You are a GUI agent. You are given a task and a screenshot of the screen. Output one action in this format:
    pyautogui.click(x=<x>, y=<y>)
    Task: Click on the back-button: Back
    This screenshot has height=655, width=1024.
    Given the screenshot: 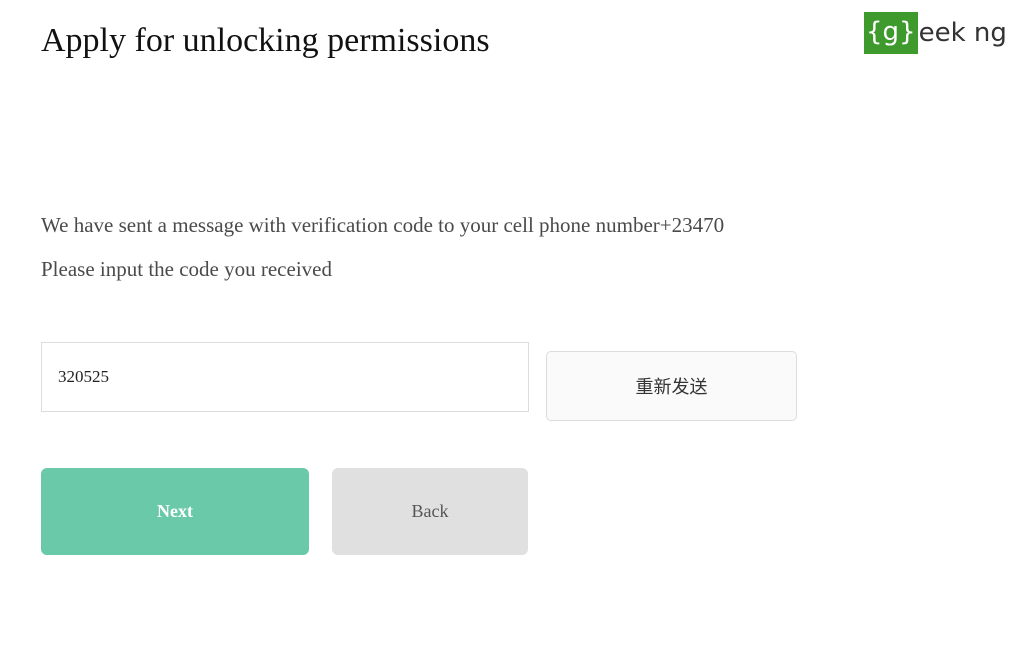 What is the action you would take?
    pyautogui.click(x=430, y=511)
    